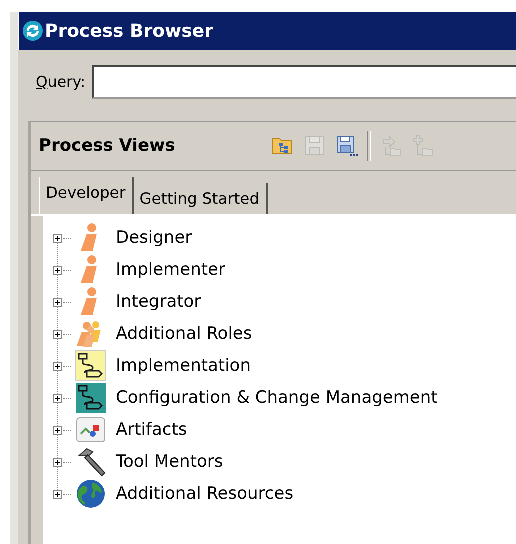 The image size is (516, 544). I want to click on save-icon, so click(315, 146).